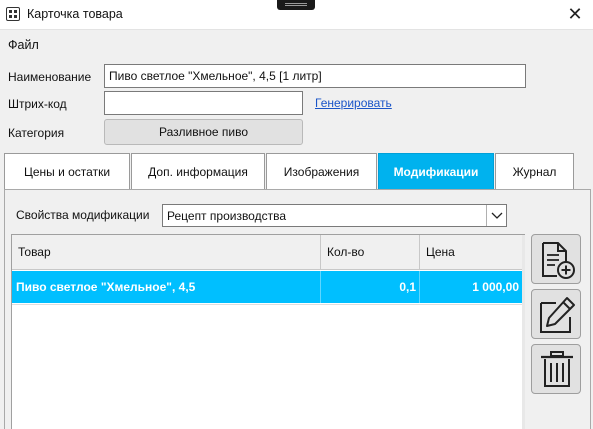 The width and height of the screenshot is (593, 429). Describe the element at coordinates (203, 103) in the screenshot. I see `barcode-input` at that location.